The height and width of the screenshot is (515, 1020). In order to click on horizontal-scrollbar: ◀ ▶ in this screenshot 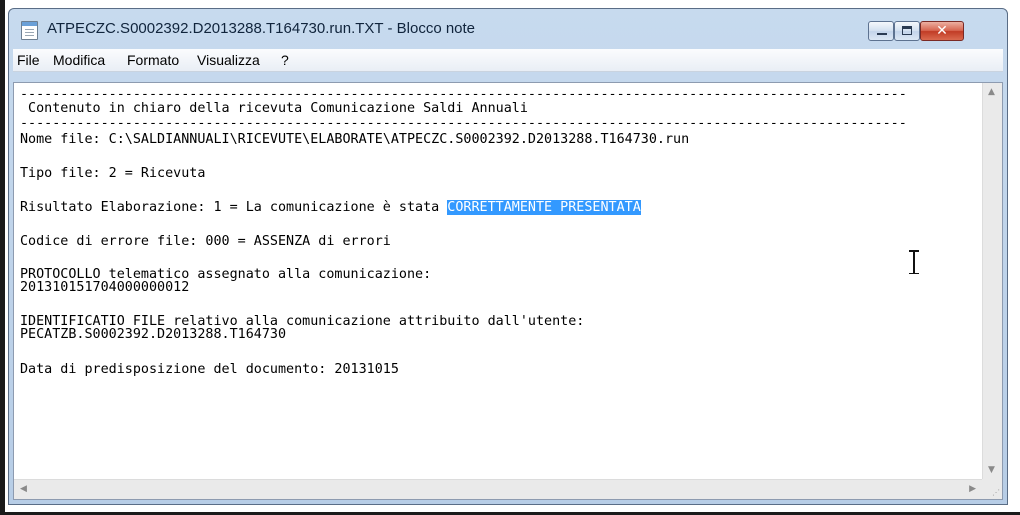, I will do `click(498, 489)`.